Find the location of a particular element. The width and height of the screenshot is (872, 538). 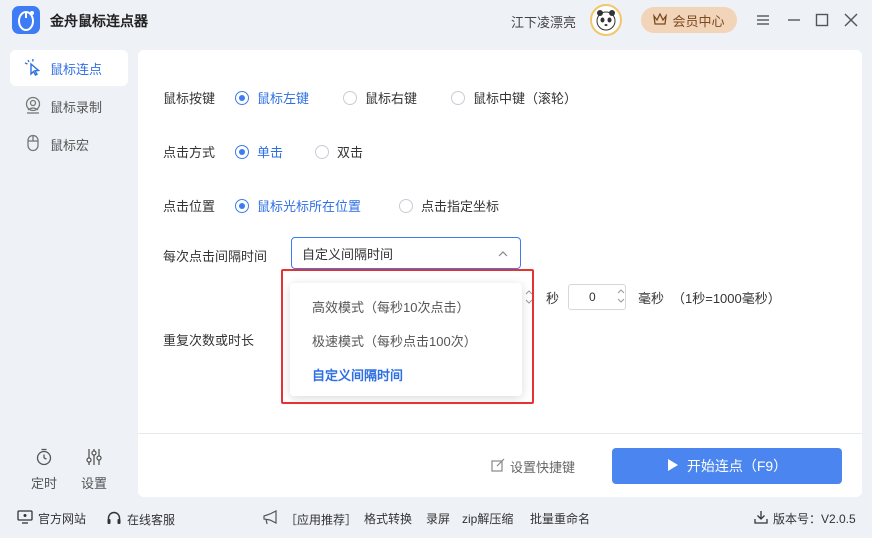

radio-label: 鼠标左键 is located at coordinates (283, 98).